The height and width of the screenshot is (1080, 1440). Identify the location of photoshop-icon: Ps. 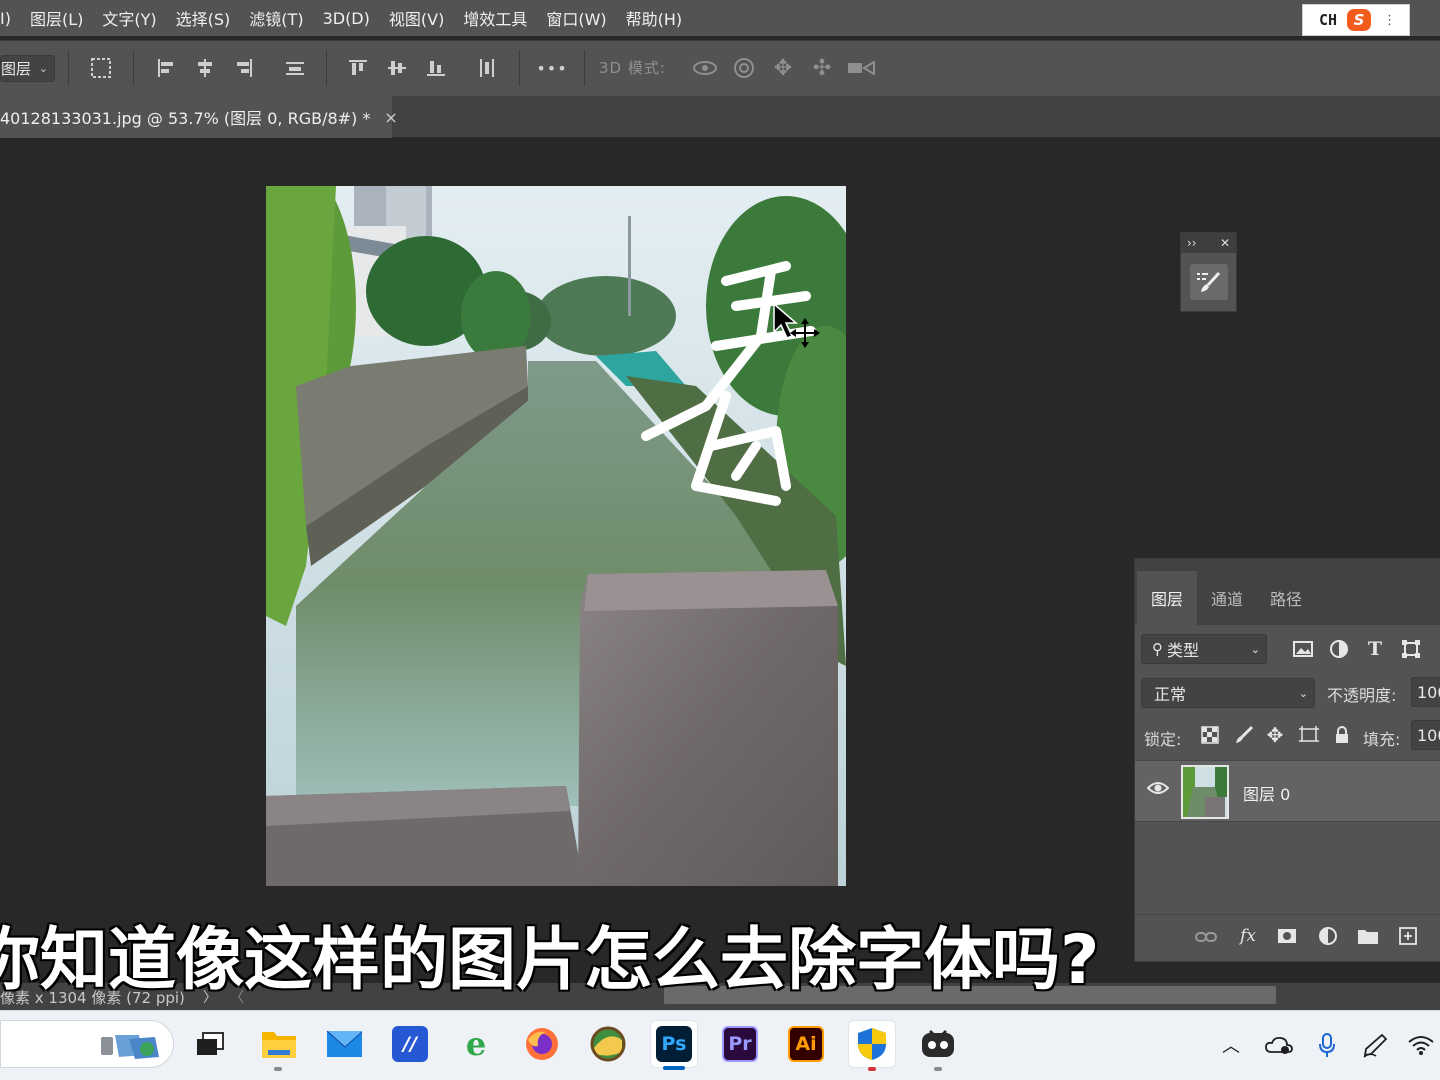
(674, 1044).